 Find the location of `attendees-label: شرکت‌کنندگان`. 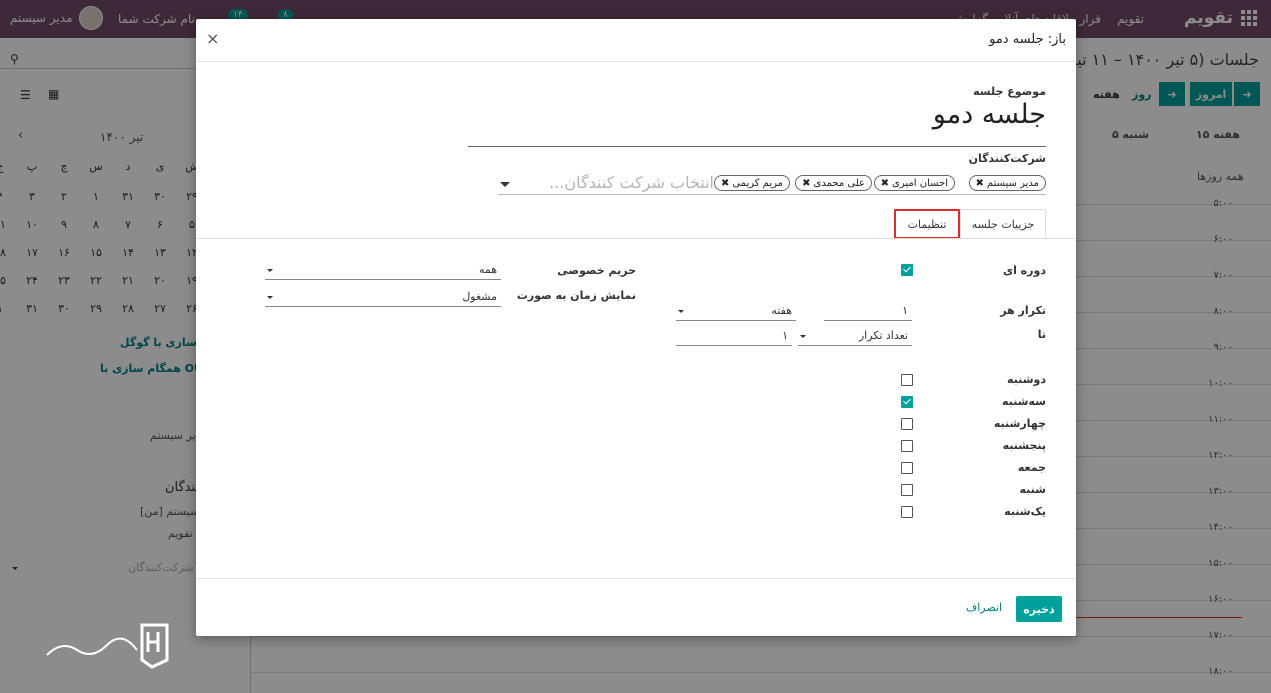

attendees-label: شرکت‌کنندگان is located at coordinates (1007, 158).